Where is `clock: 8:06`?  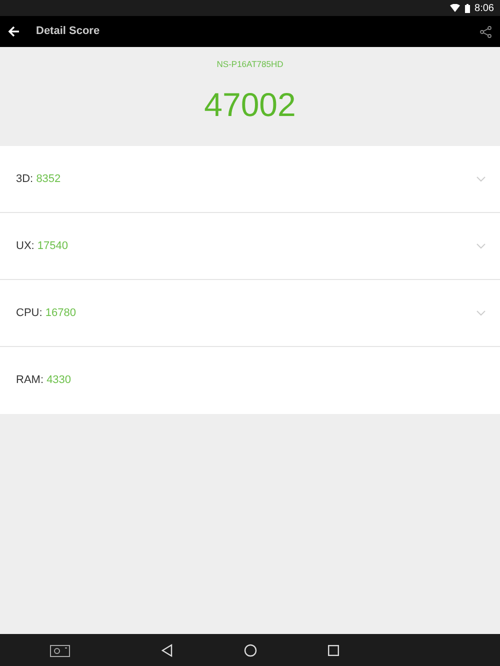
clock: 8:06 is located at coordinates (484, 9).